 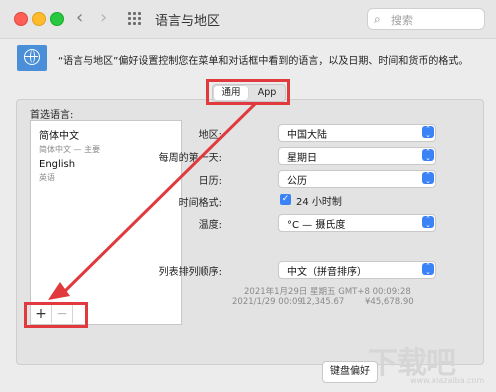 I want to click on first-day-label: 每周的第一天:, so click(x=190, y=158).